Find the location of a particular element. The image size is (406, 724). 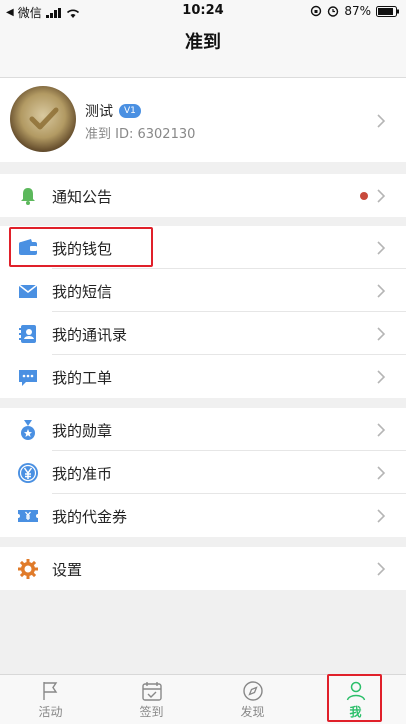

chat-icon is located at coordinates (28, 378).